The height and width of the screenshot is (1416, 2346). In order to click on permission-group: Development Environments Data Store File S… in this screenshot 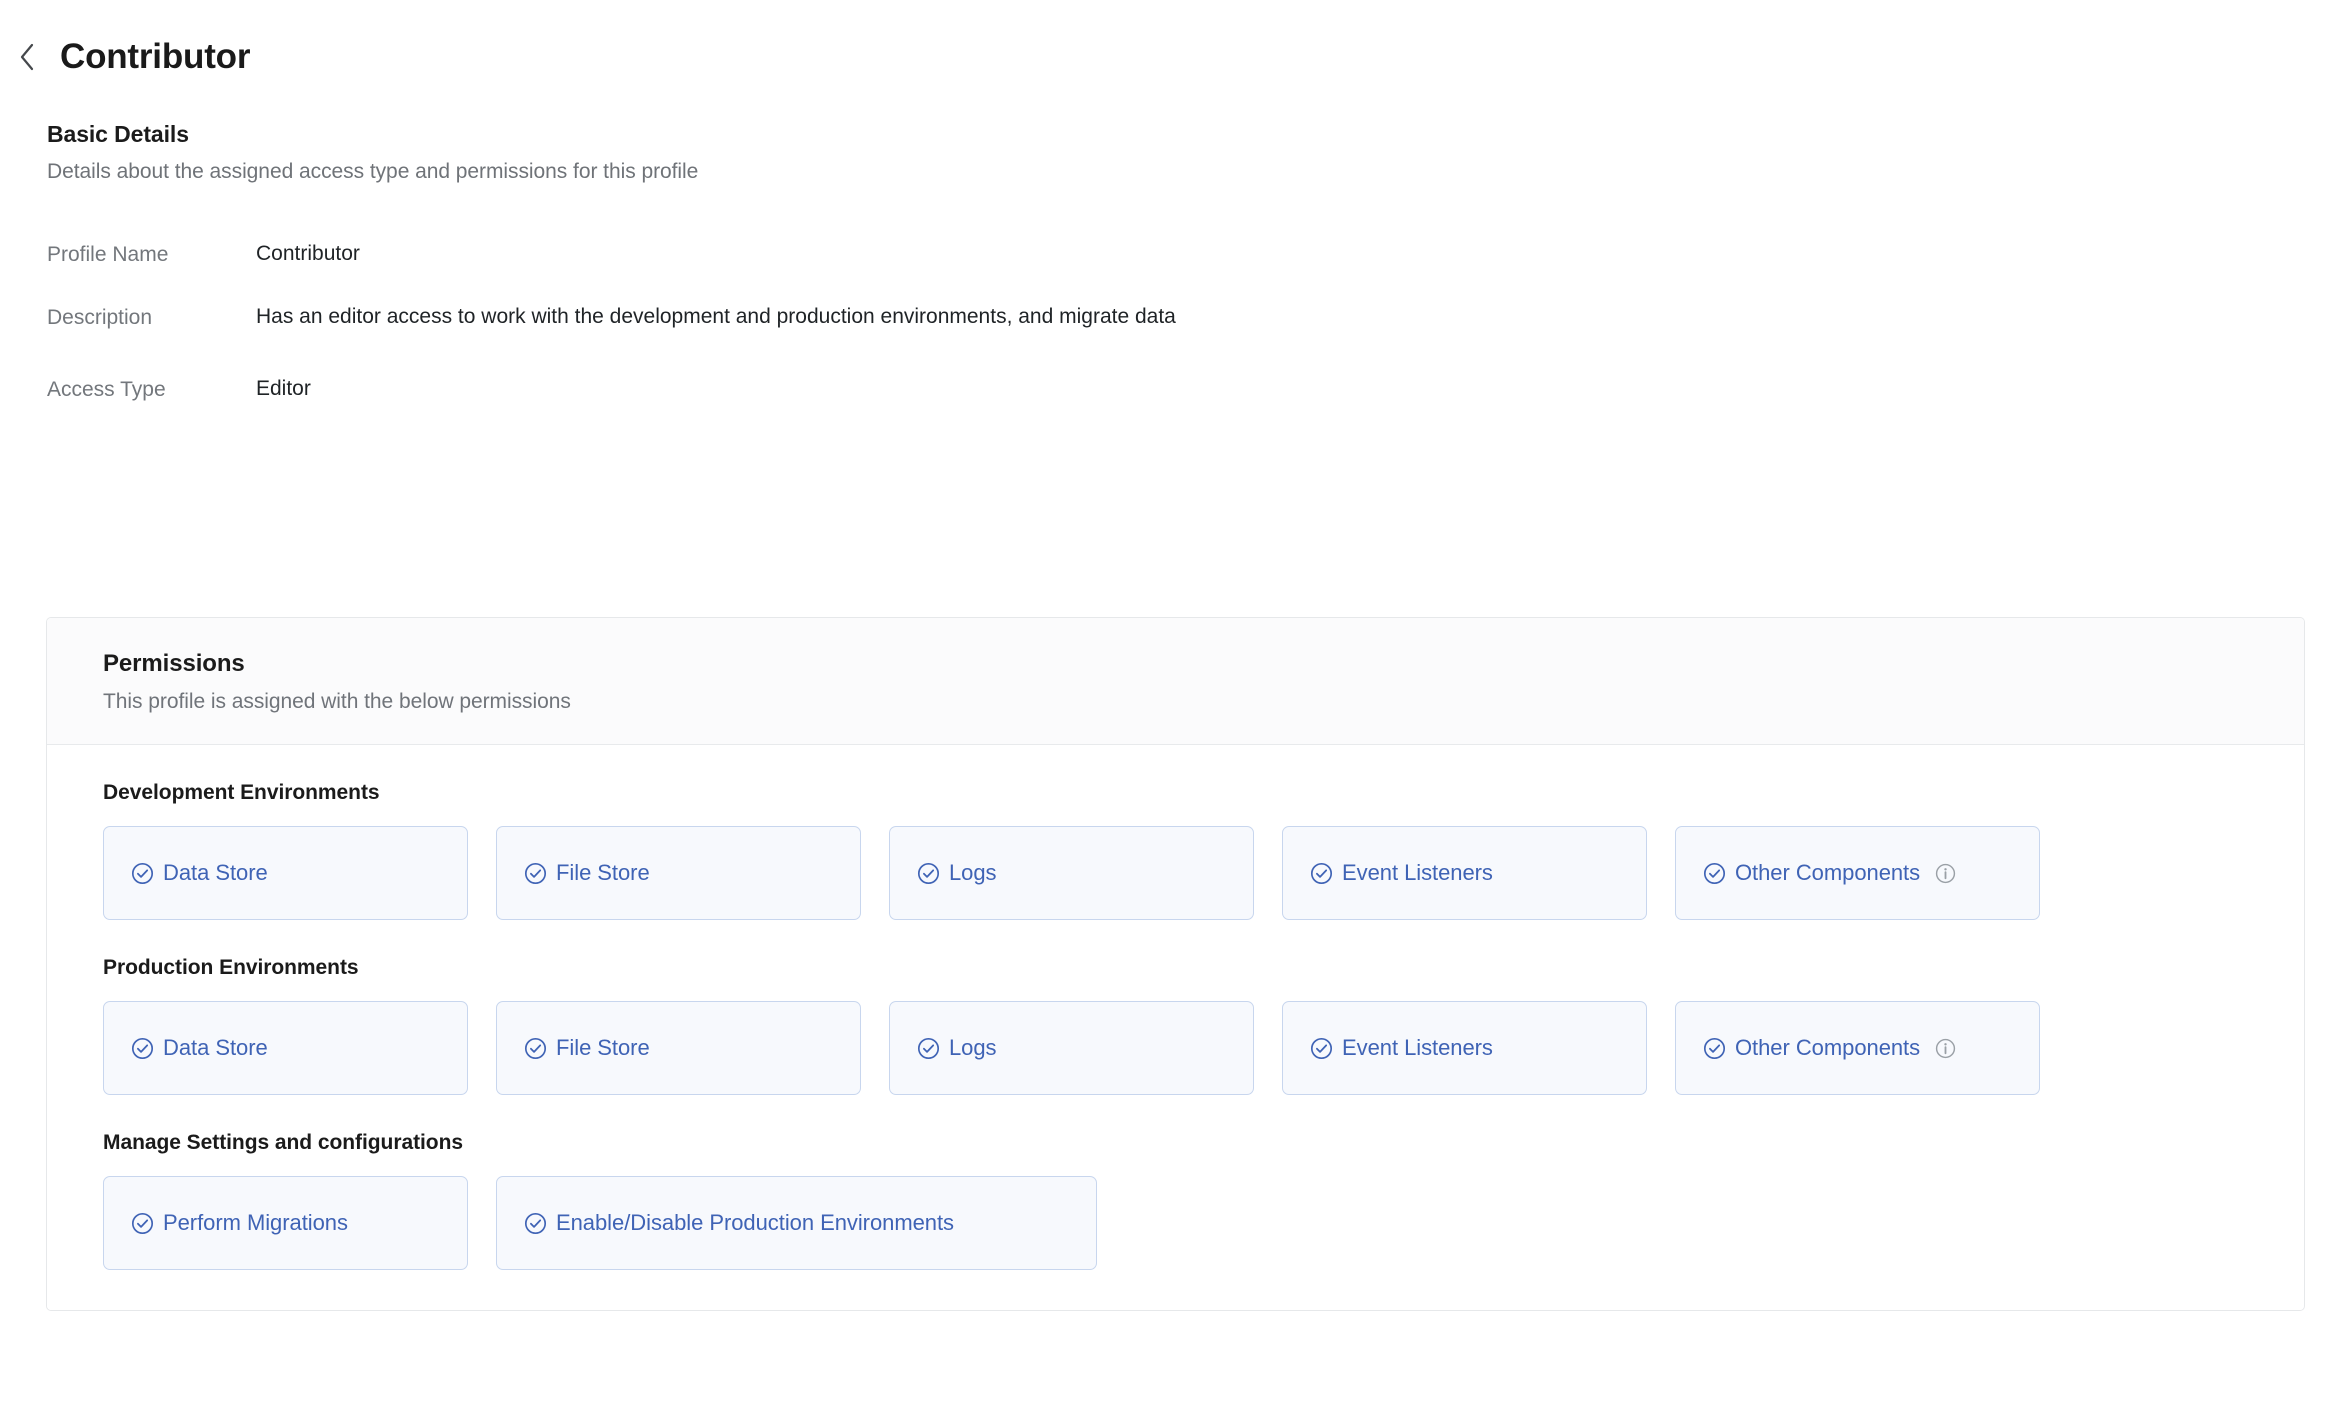, I will do `click(1175, 832)`.